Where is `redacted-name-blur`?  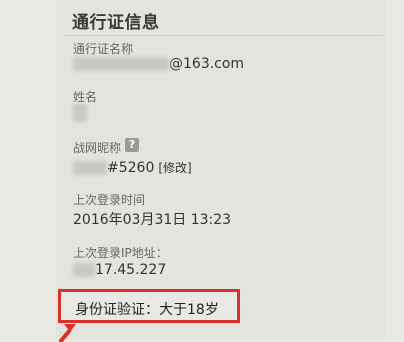
redacted-name-blur is located at coordinates (80, 113).